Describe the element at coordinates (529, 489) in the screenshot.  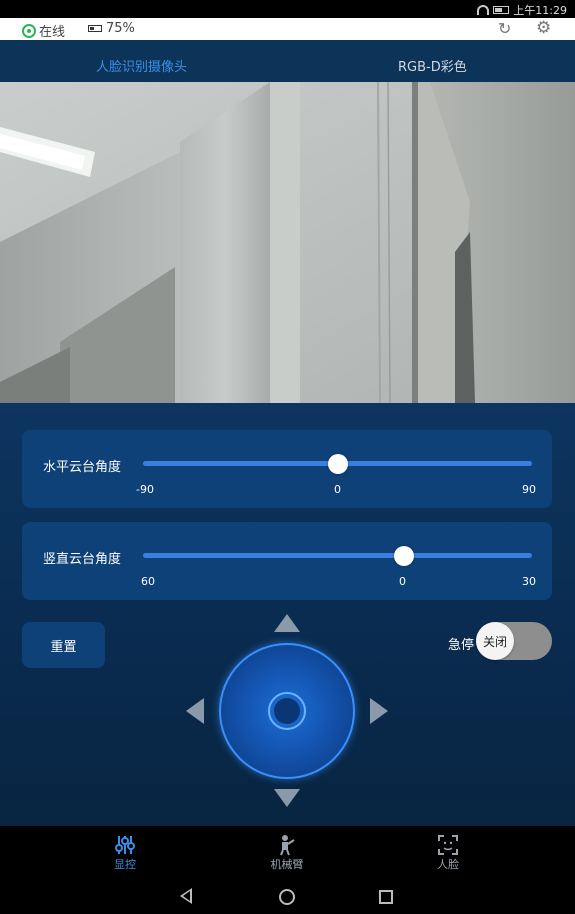
I see `horizontal-max-tick: 90` at that location.